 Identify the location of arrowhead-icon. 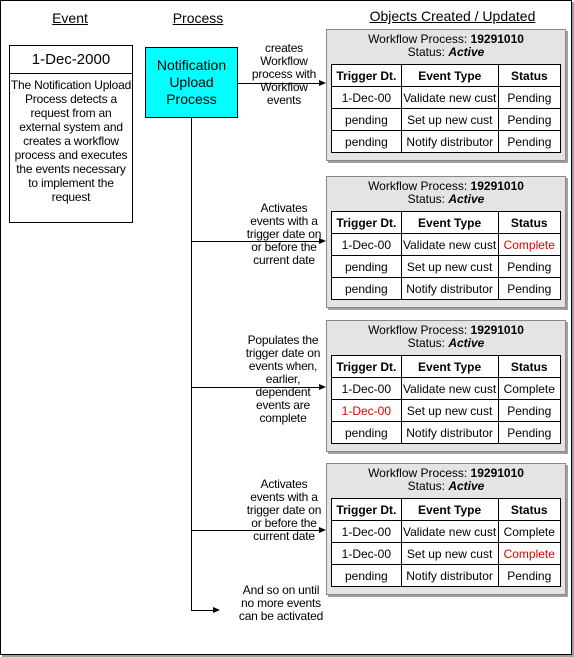
(216, 610).